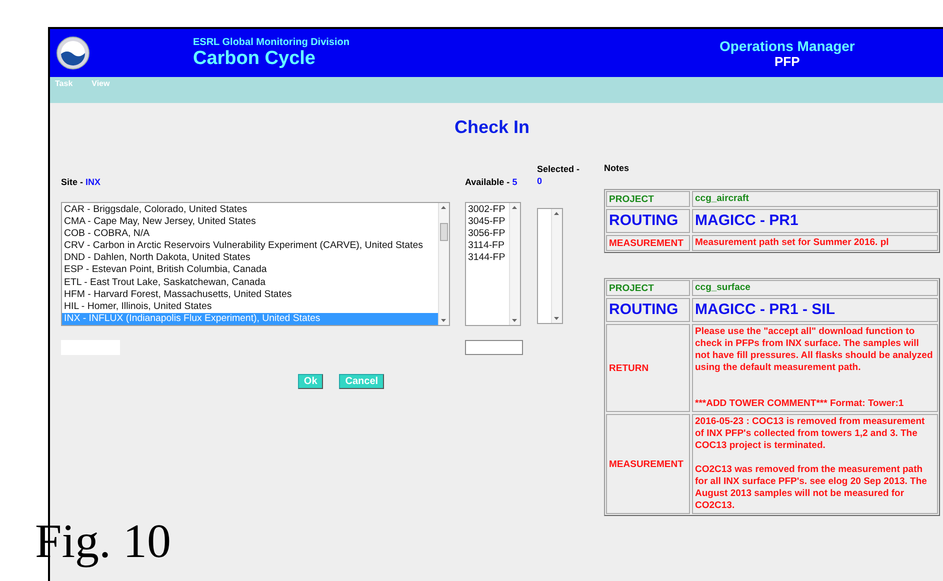 Image resolution: width=943 pixels, height=581 pixels. What do you see at coordinates (792, 243) in the screenshot?
I see `note-text: Measurement path set for Summer 2016. pl` at bounding box center [792, 243].